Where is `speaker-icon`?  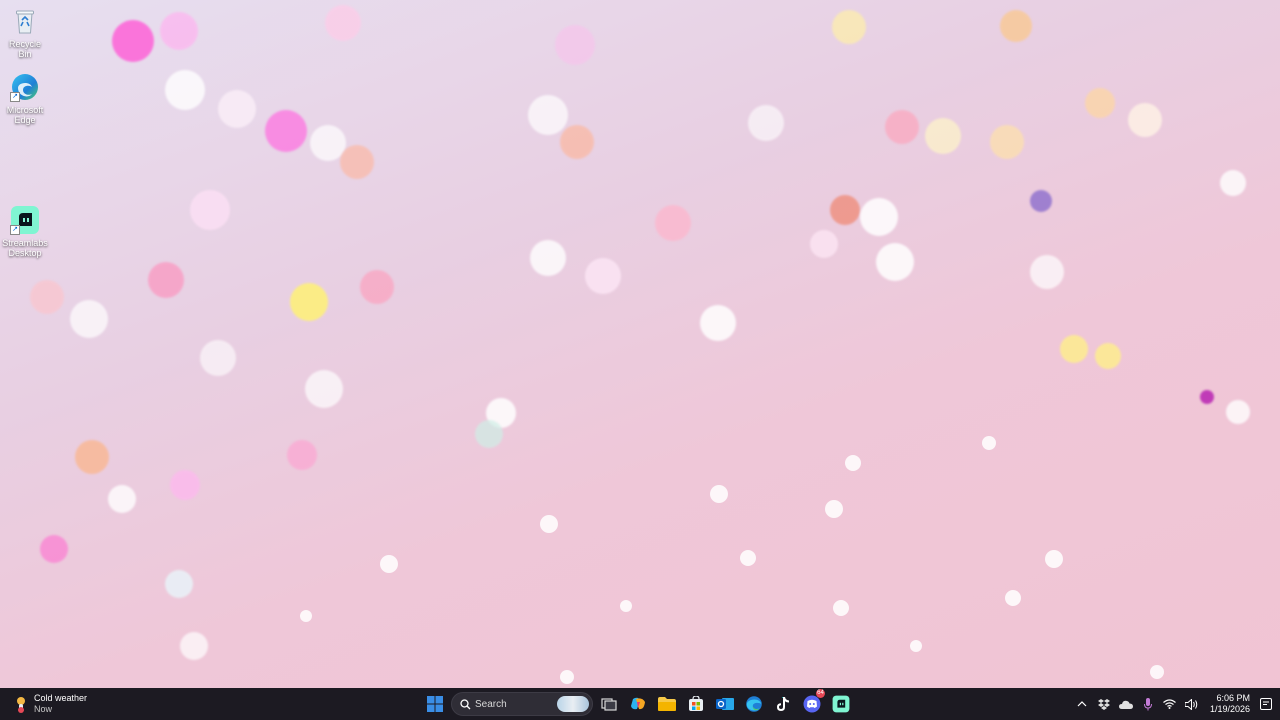
speaker-icon is located at coordinates (1192, 704).